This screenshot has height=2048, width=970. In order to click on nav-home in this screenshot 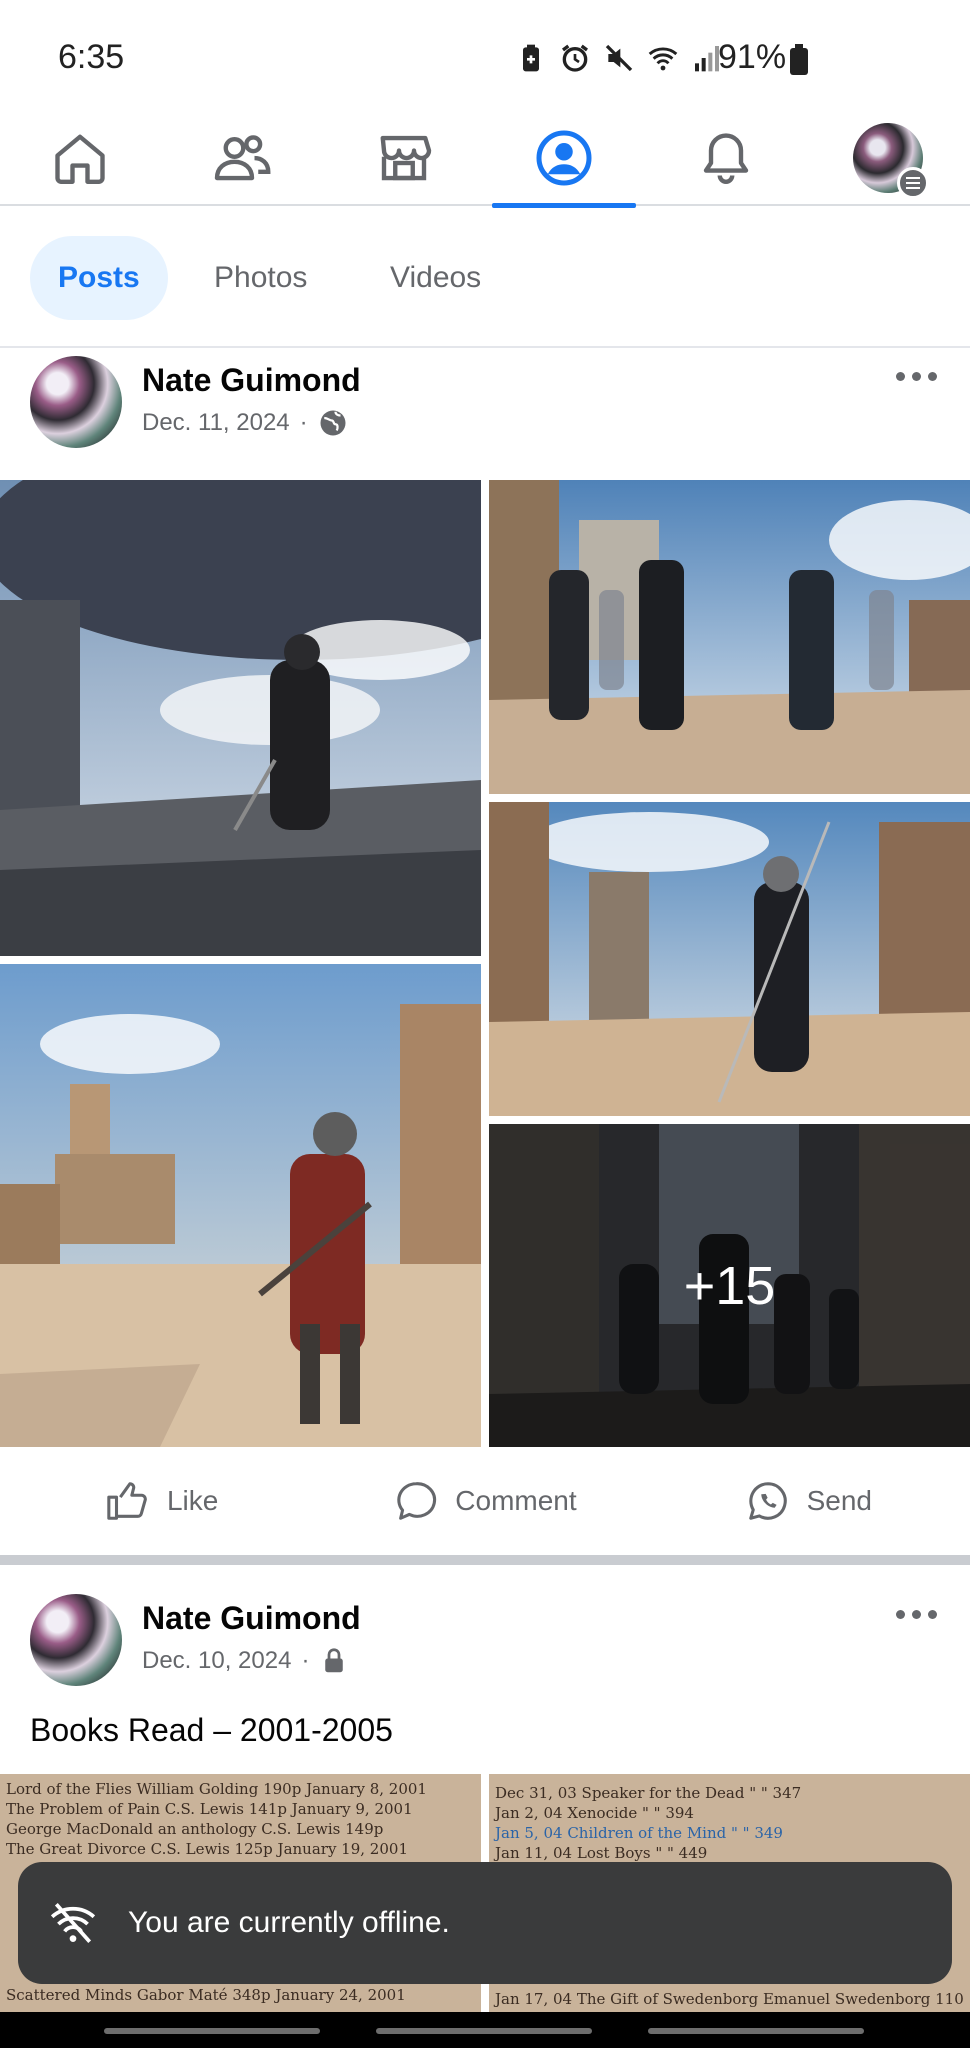, I will do `click(80, 158)`.